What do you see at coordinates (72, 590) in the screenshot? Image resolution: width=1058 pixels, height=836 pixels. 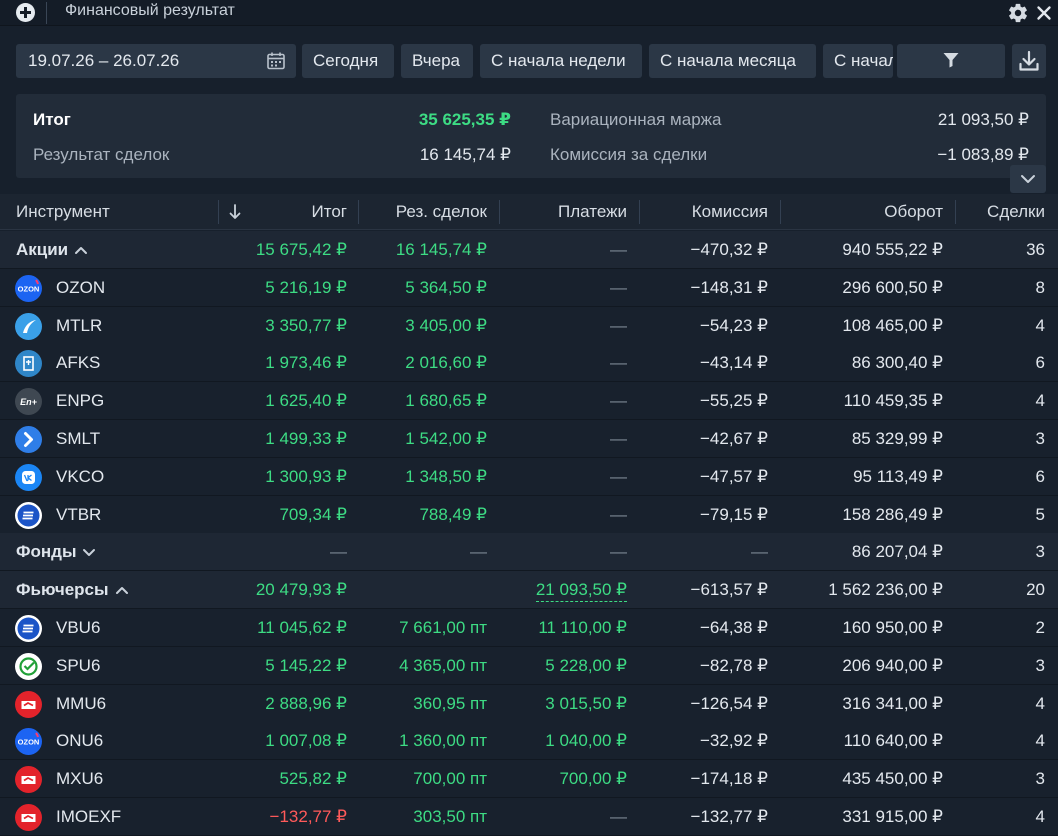 I see `group-name: Фьючерсы` at bounding box center [72, 590].